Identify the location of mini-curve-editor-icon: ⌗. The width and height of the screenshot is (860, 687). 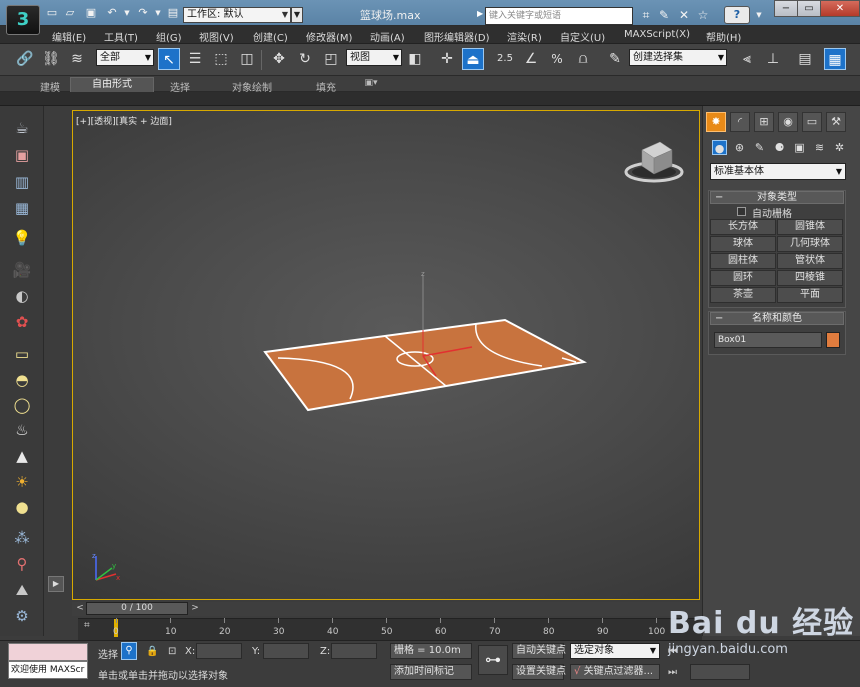
(91, 627).